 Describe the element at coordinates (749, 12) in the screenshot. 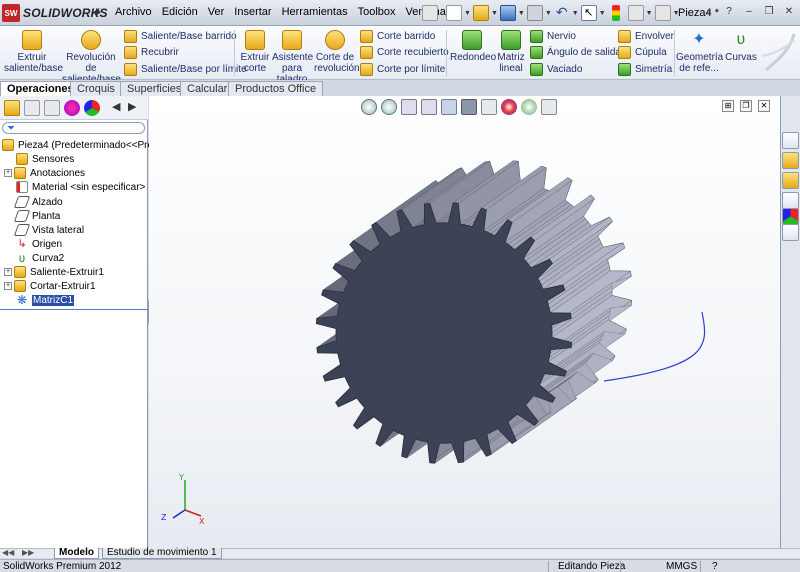

I see `minimize-icon: –` at that location.